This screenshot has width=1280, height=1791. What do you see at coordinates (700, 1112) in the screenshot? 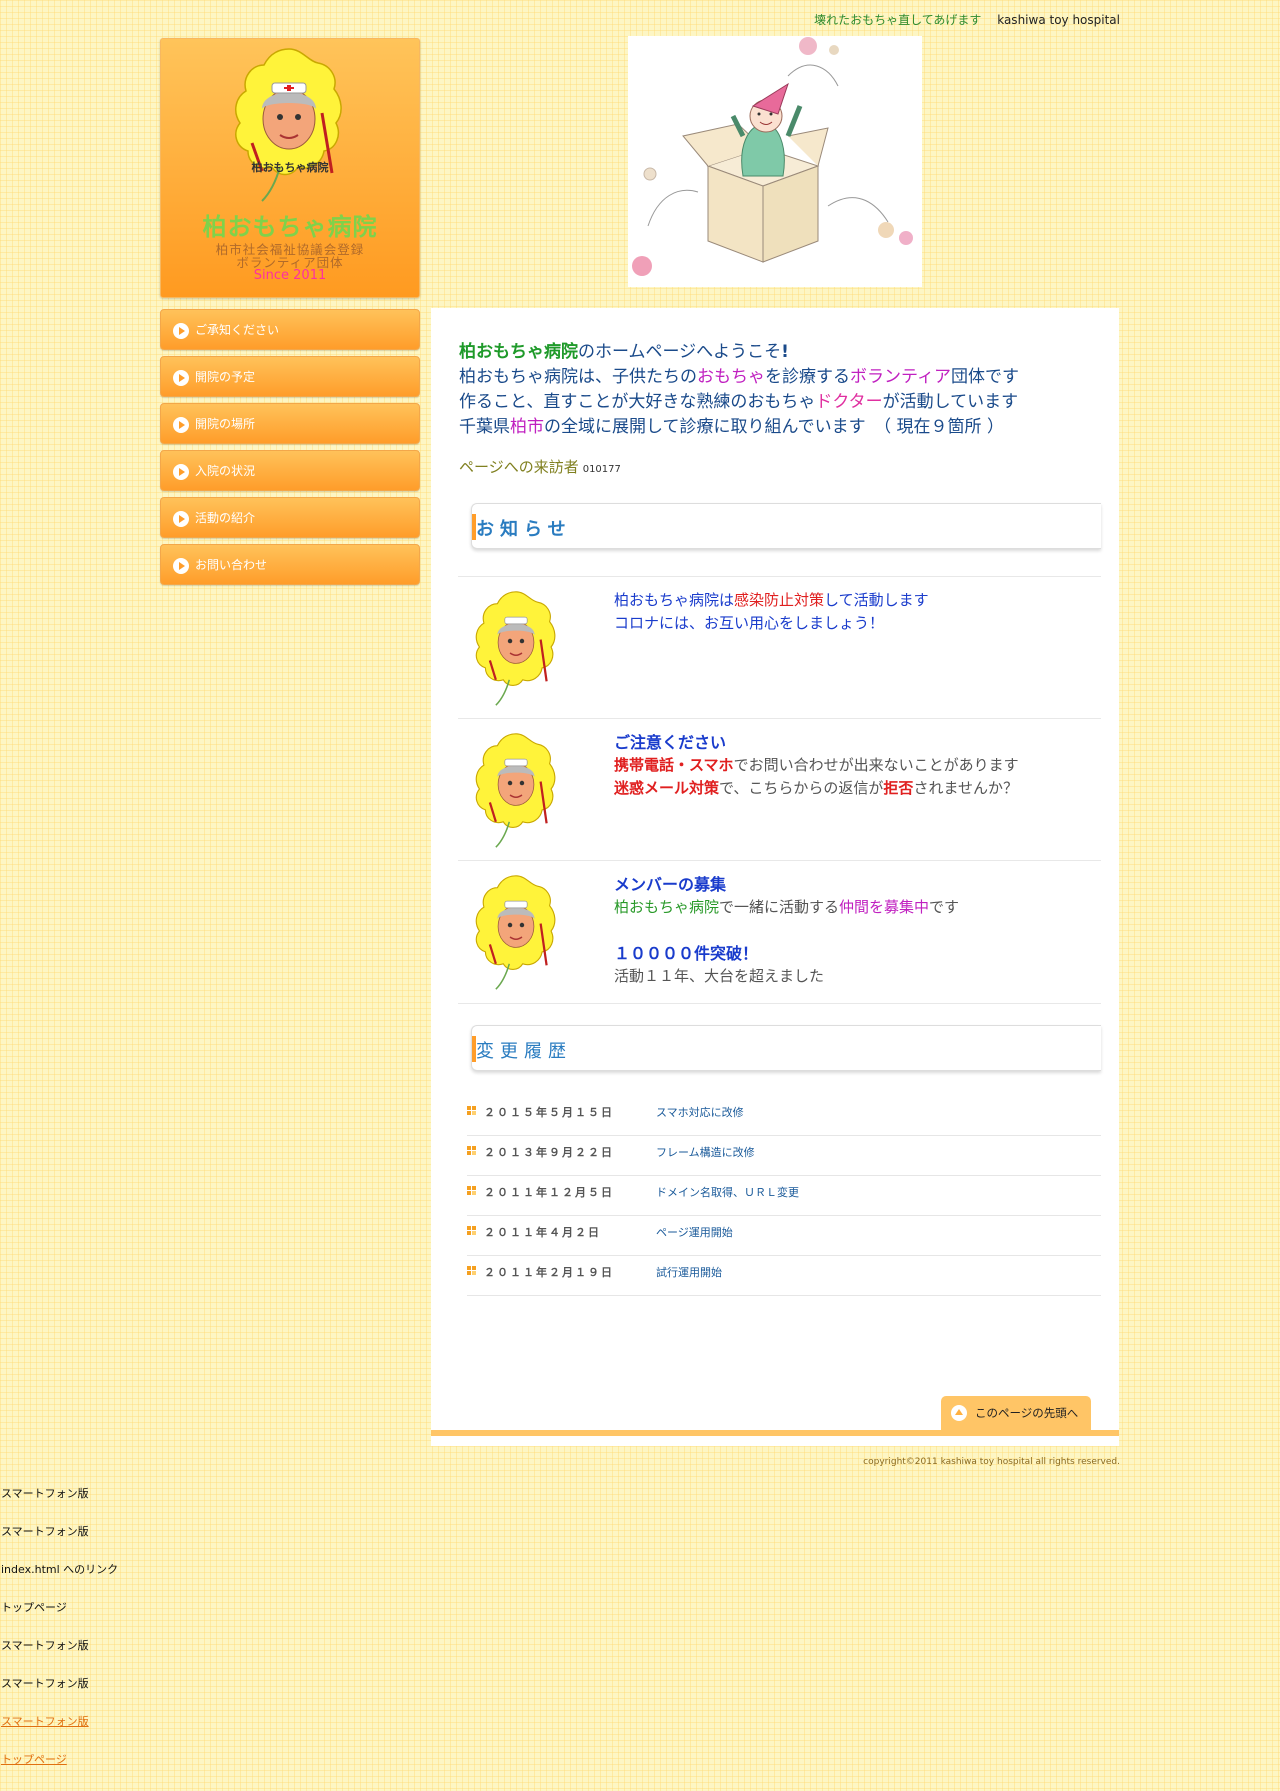
I see `history-desc: スマホ対応に改修` at bounding box center [700, 1112].